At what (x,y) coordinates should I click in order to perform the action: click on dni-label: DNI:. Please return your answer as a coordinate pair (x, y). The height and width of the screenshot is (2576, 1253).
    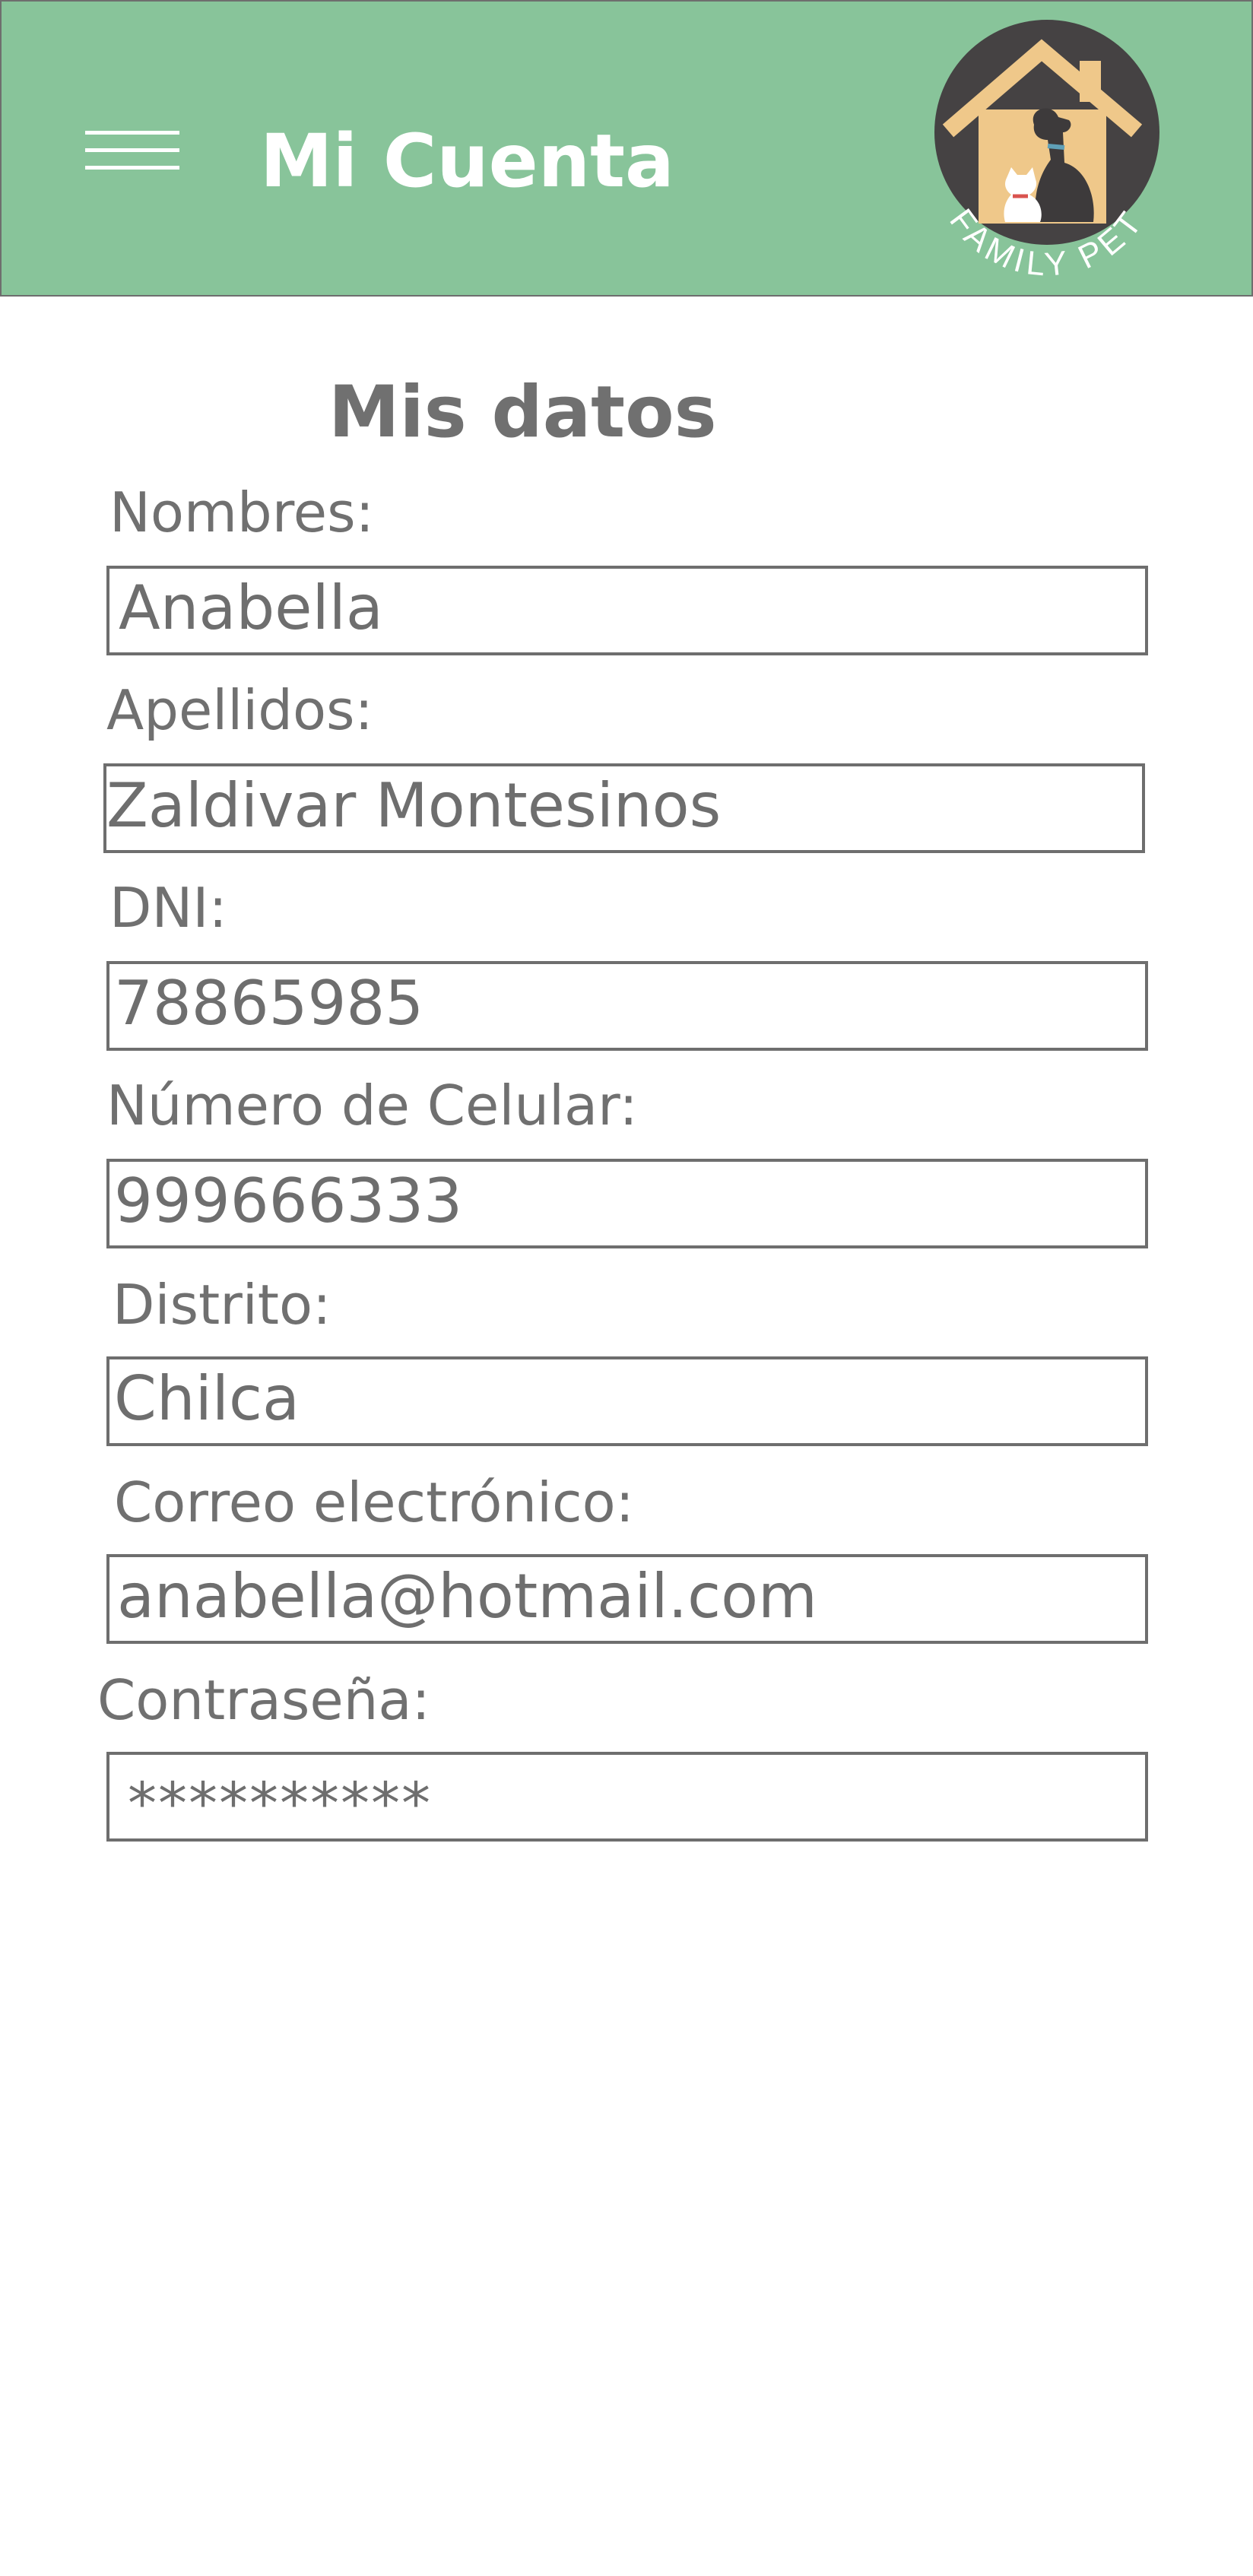
    Looking at the image, I should click on (168, 908).